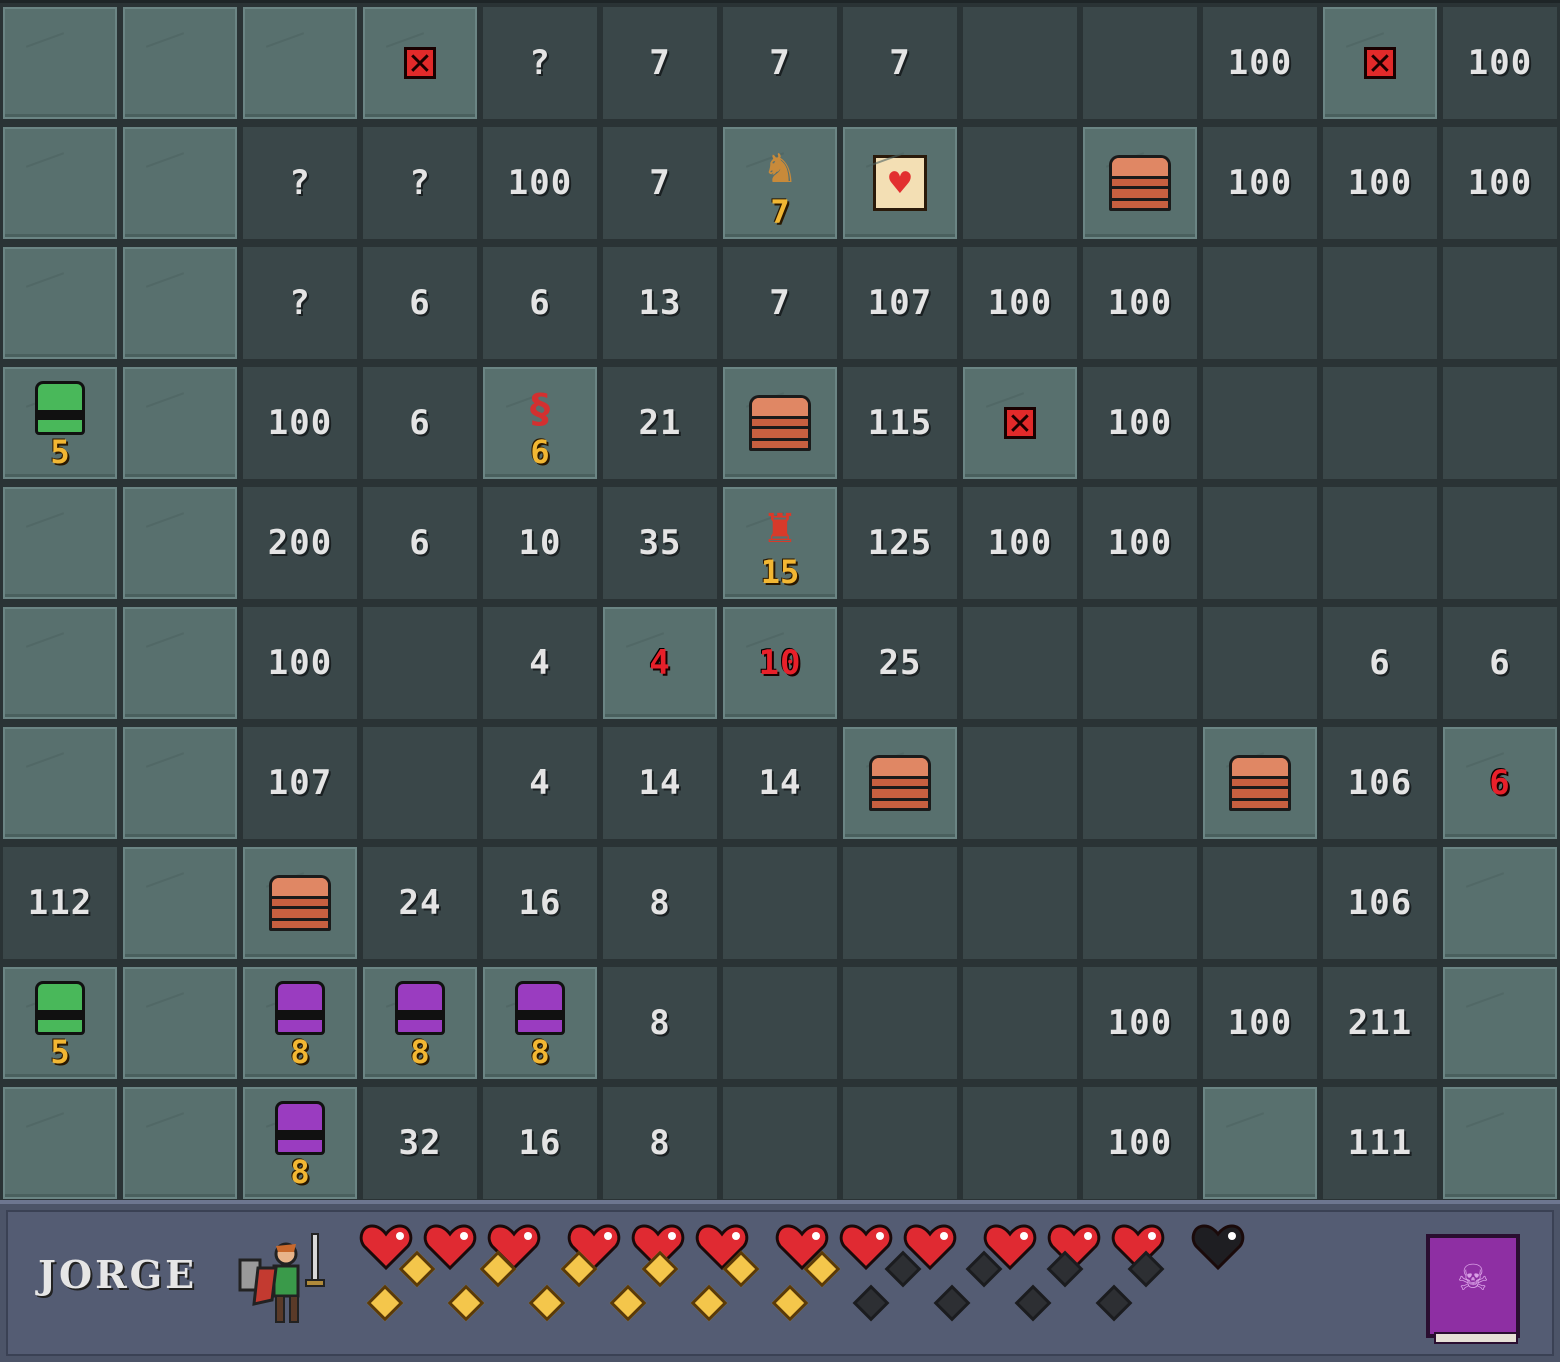 Image resolution: width=1560 pixels, height=1362 pixels. I want to click on number-tile: 25, so click(900, 663).